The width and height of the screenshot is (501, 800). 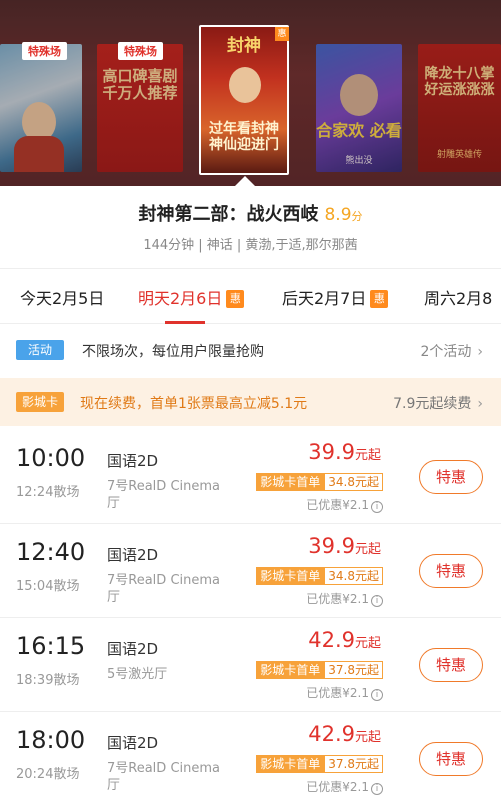 What do you see at coordinates (48, 680) in the screenshot?
I see `end-time: 18:39散场` at bounding box center [48, 680].